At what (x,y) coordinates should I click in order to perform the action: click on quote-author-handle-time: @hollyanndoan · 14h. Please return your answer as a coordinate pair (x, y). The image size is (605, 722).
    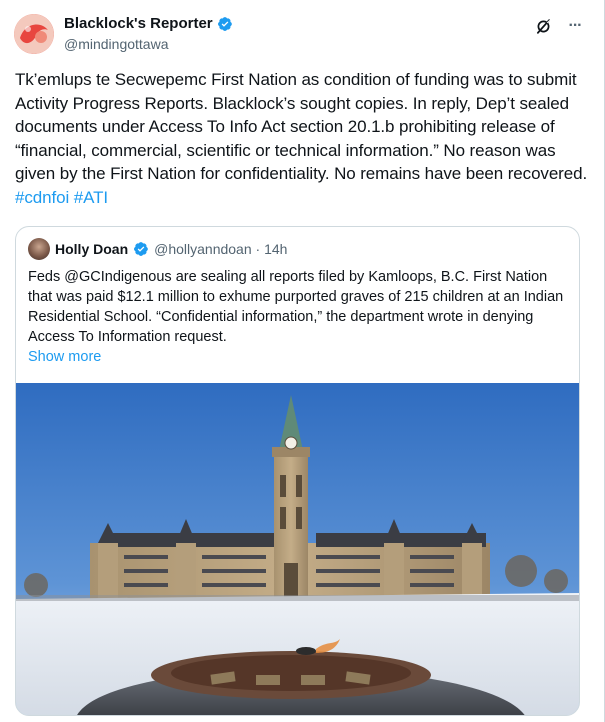
    Looking at the image, I should click on (220, 249).